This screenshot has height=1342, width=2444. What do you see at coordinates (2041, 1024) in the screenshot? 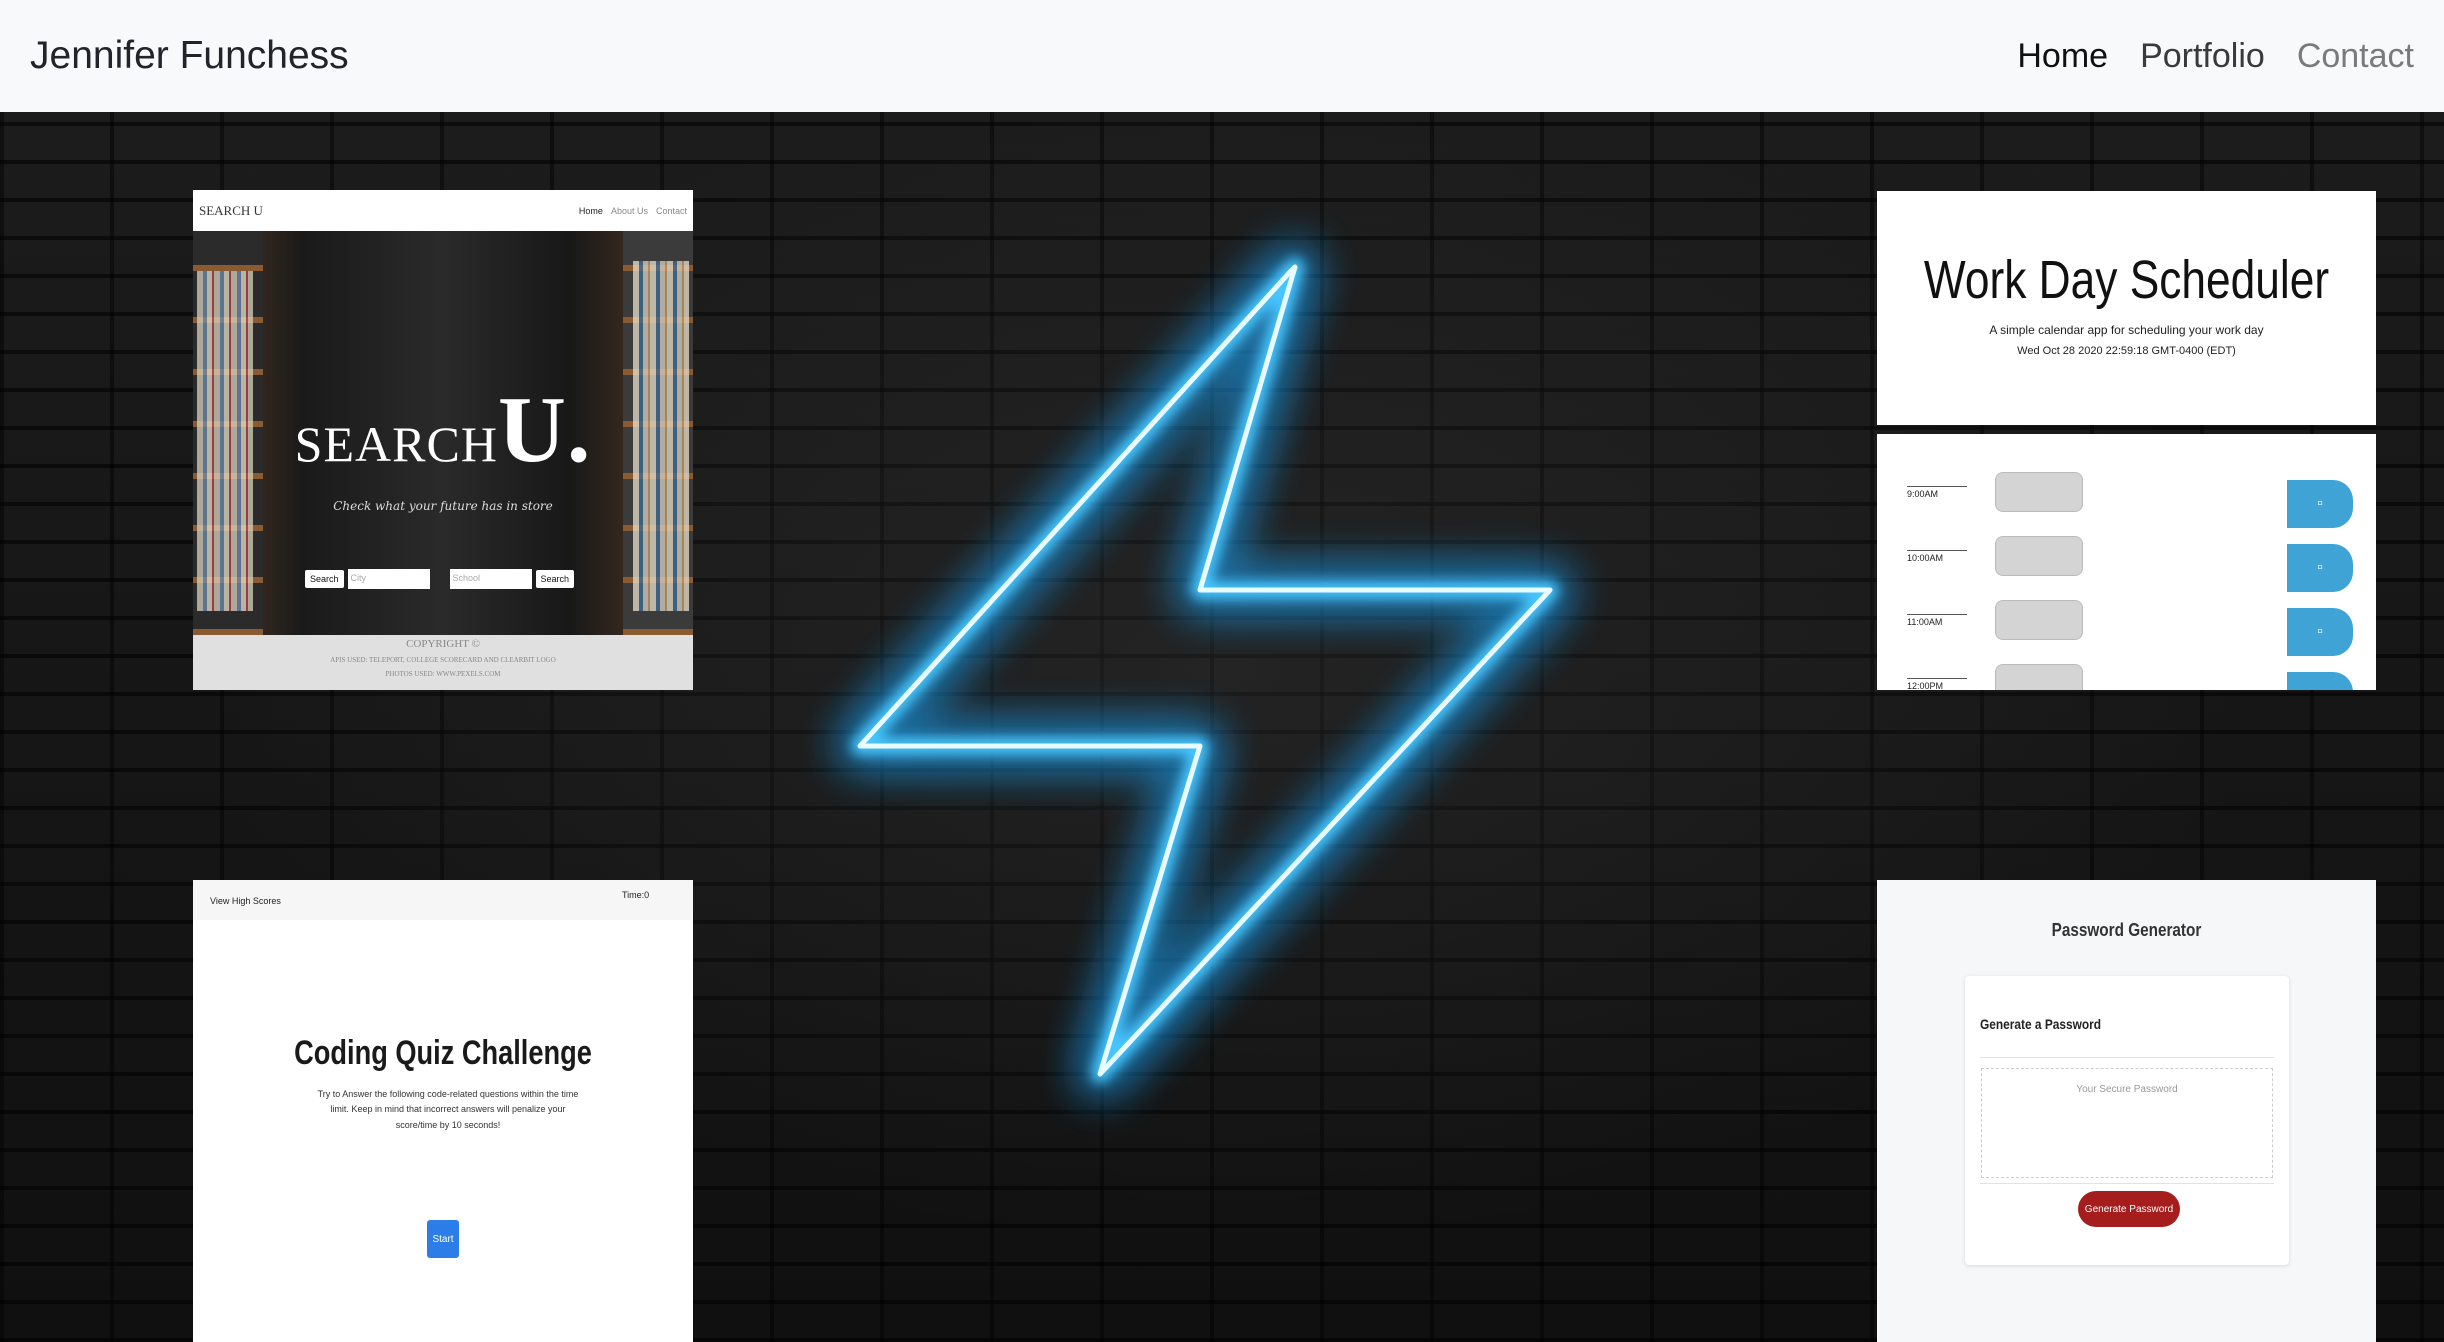
I see `password-card-header: Generate a Password` at bounding box center [2041, 1024].